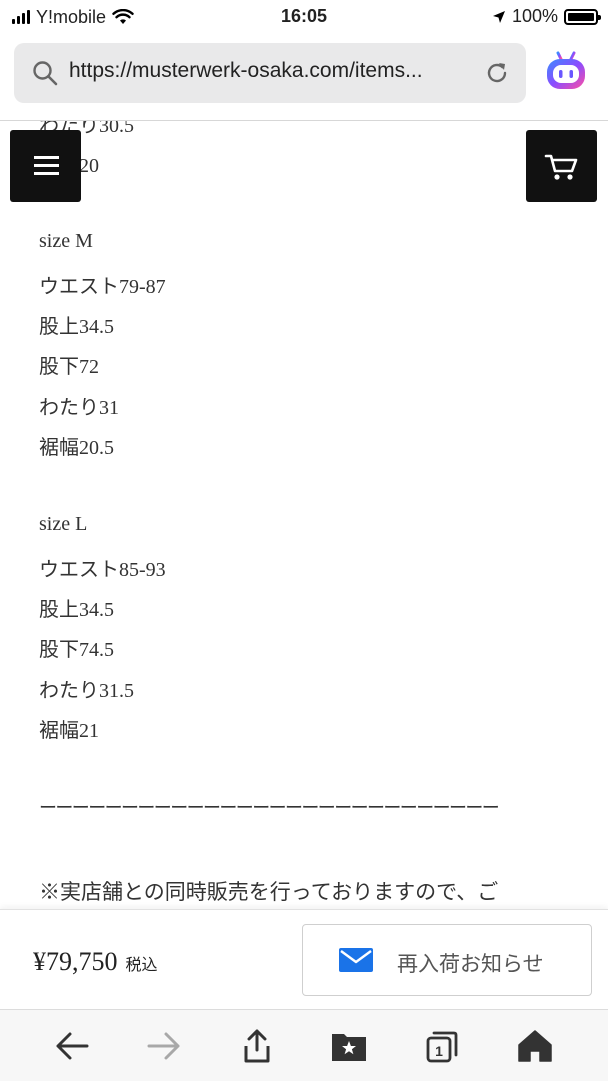 The width and height of the screenshot is (608, 1081). I want to click on share-icon, so click(257, 1046).